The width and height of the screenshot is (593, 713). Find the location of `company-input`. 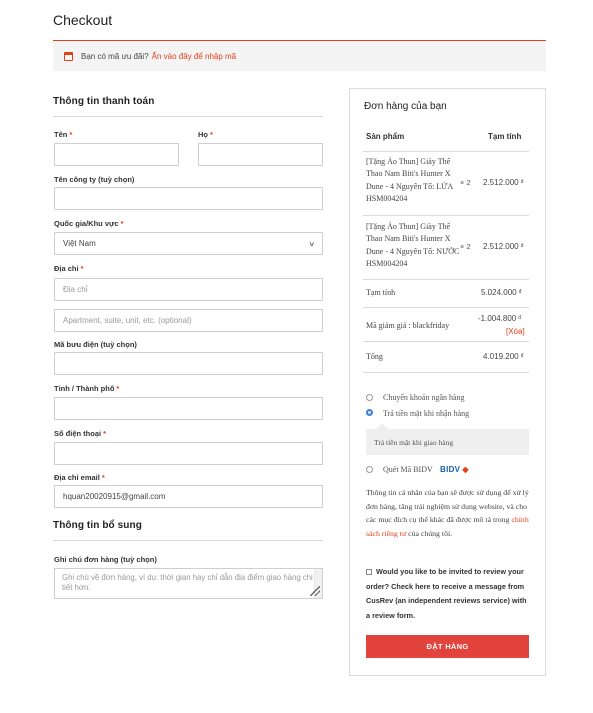

company-input is located at coordinates (188, 198).